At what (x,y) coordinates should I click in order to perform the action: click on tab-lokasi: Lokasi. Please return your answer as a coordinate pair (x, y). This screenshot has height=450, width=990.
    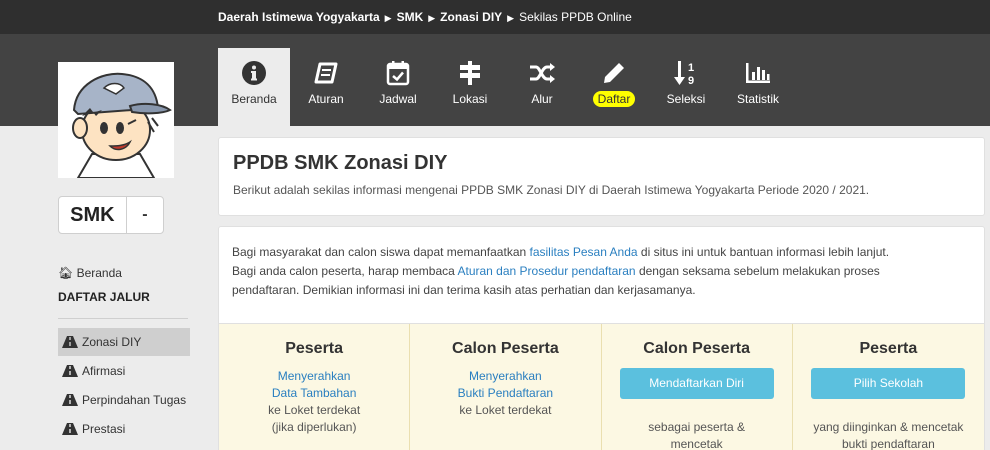
    Looking at the image, I should click on (470, 87).